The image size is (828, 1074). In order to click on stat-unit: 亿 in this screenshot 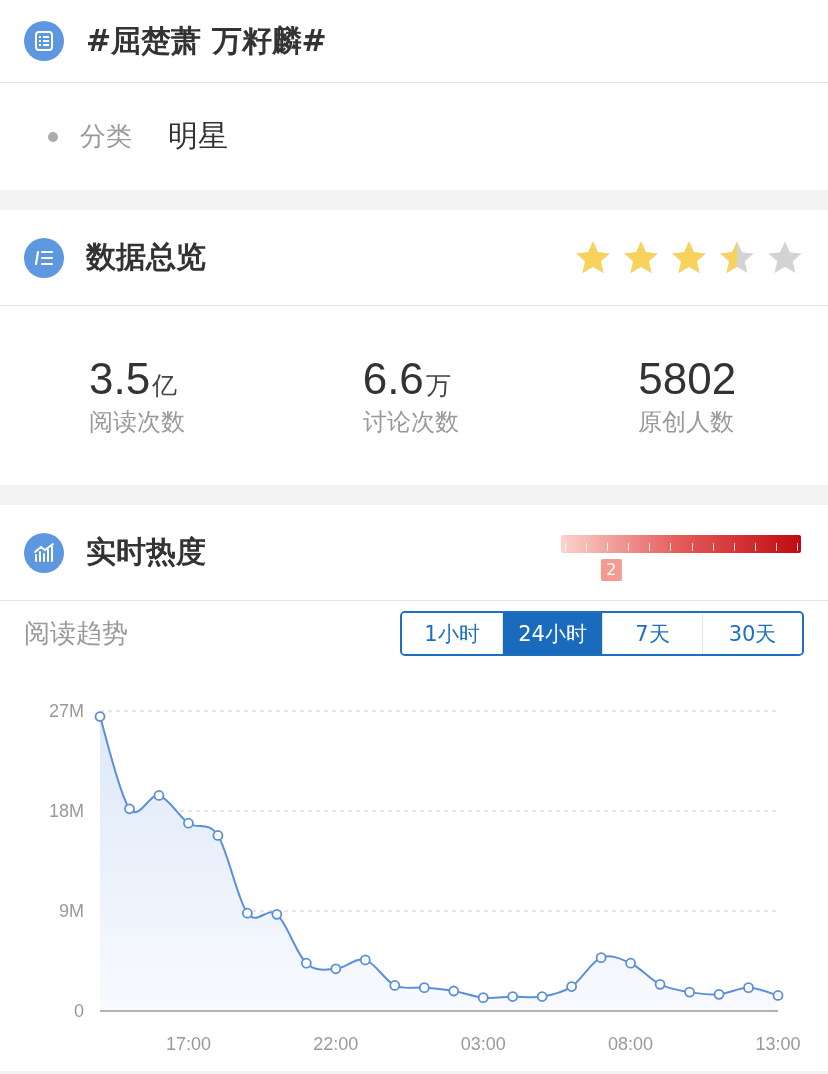, I will do `click(165, 385)`.